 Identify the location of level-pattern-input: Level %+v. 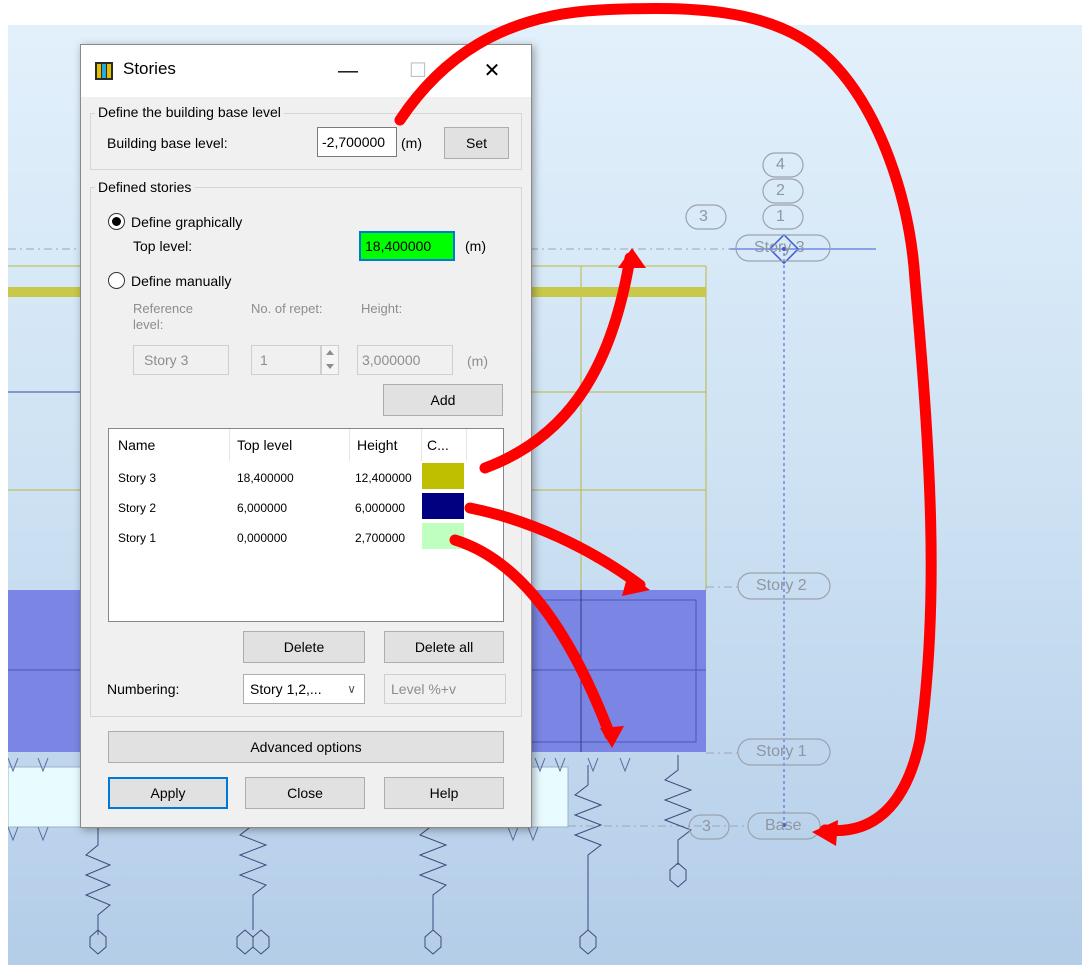
(445, 689).